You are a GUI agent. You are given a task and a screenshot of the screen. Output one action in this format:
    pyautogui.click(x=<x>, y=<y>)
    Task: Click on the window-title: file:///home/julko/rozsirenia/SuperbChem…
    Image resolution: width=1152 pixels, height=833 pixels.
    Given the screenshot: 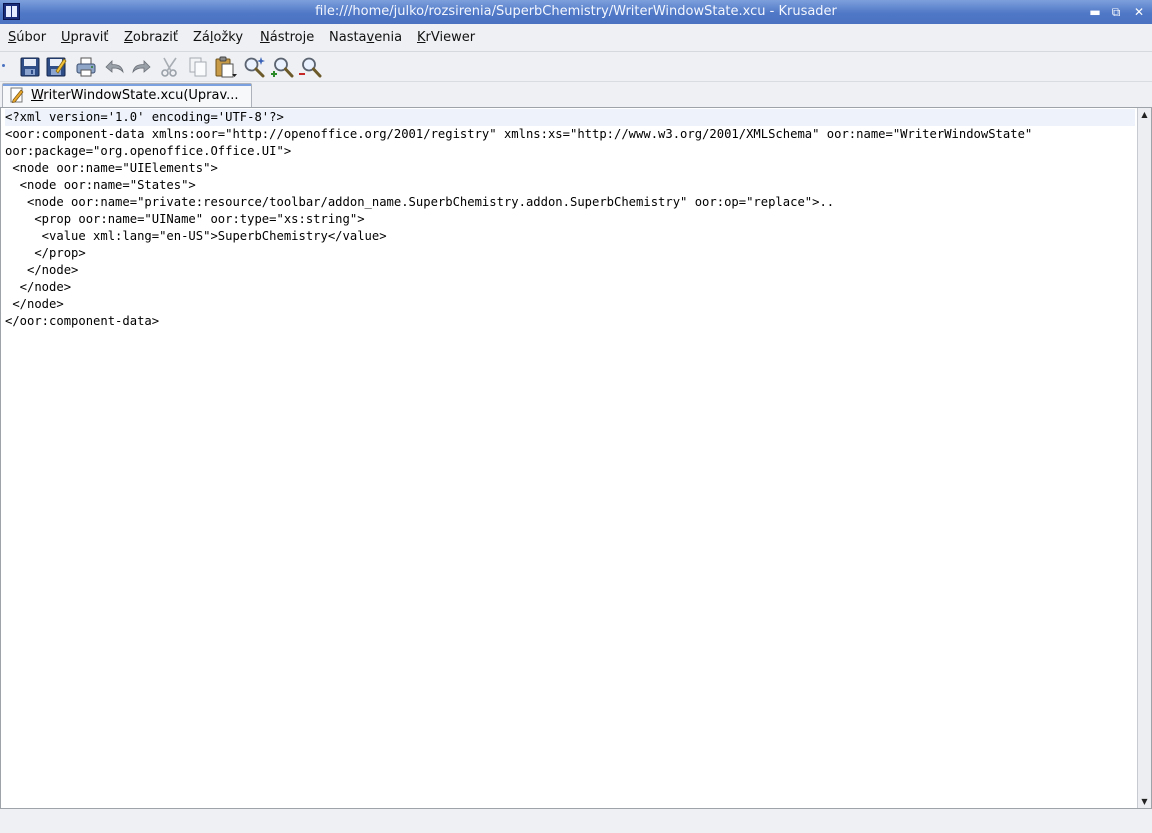 What is the action you would take?
    pyautogui.click(x=576, y=11)
    